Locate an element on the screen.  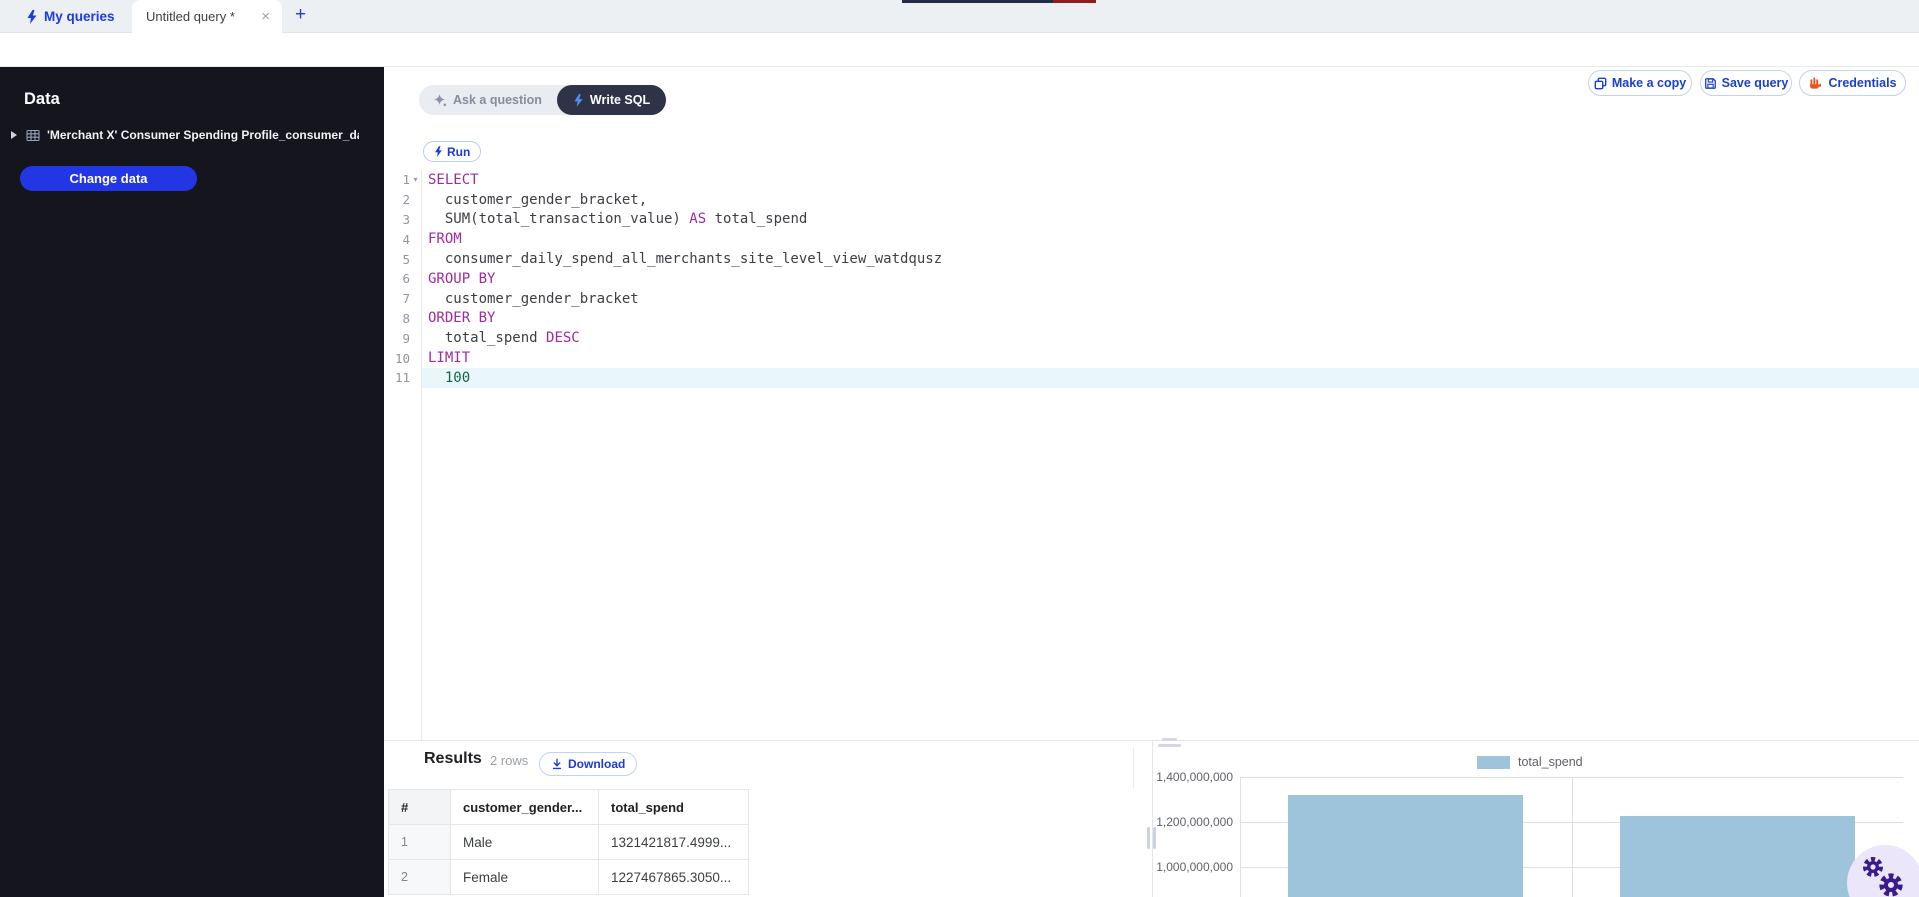
line-number: 2 is located at coordinates (406, 200).